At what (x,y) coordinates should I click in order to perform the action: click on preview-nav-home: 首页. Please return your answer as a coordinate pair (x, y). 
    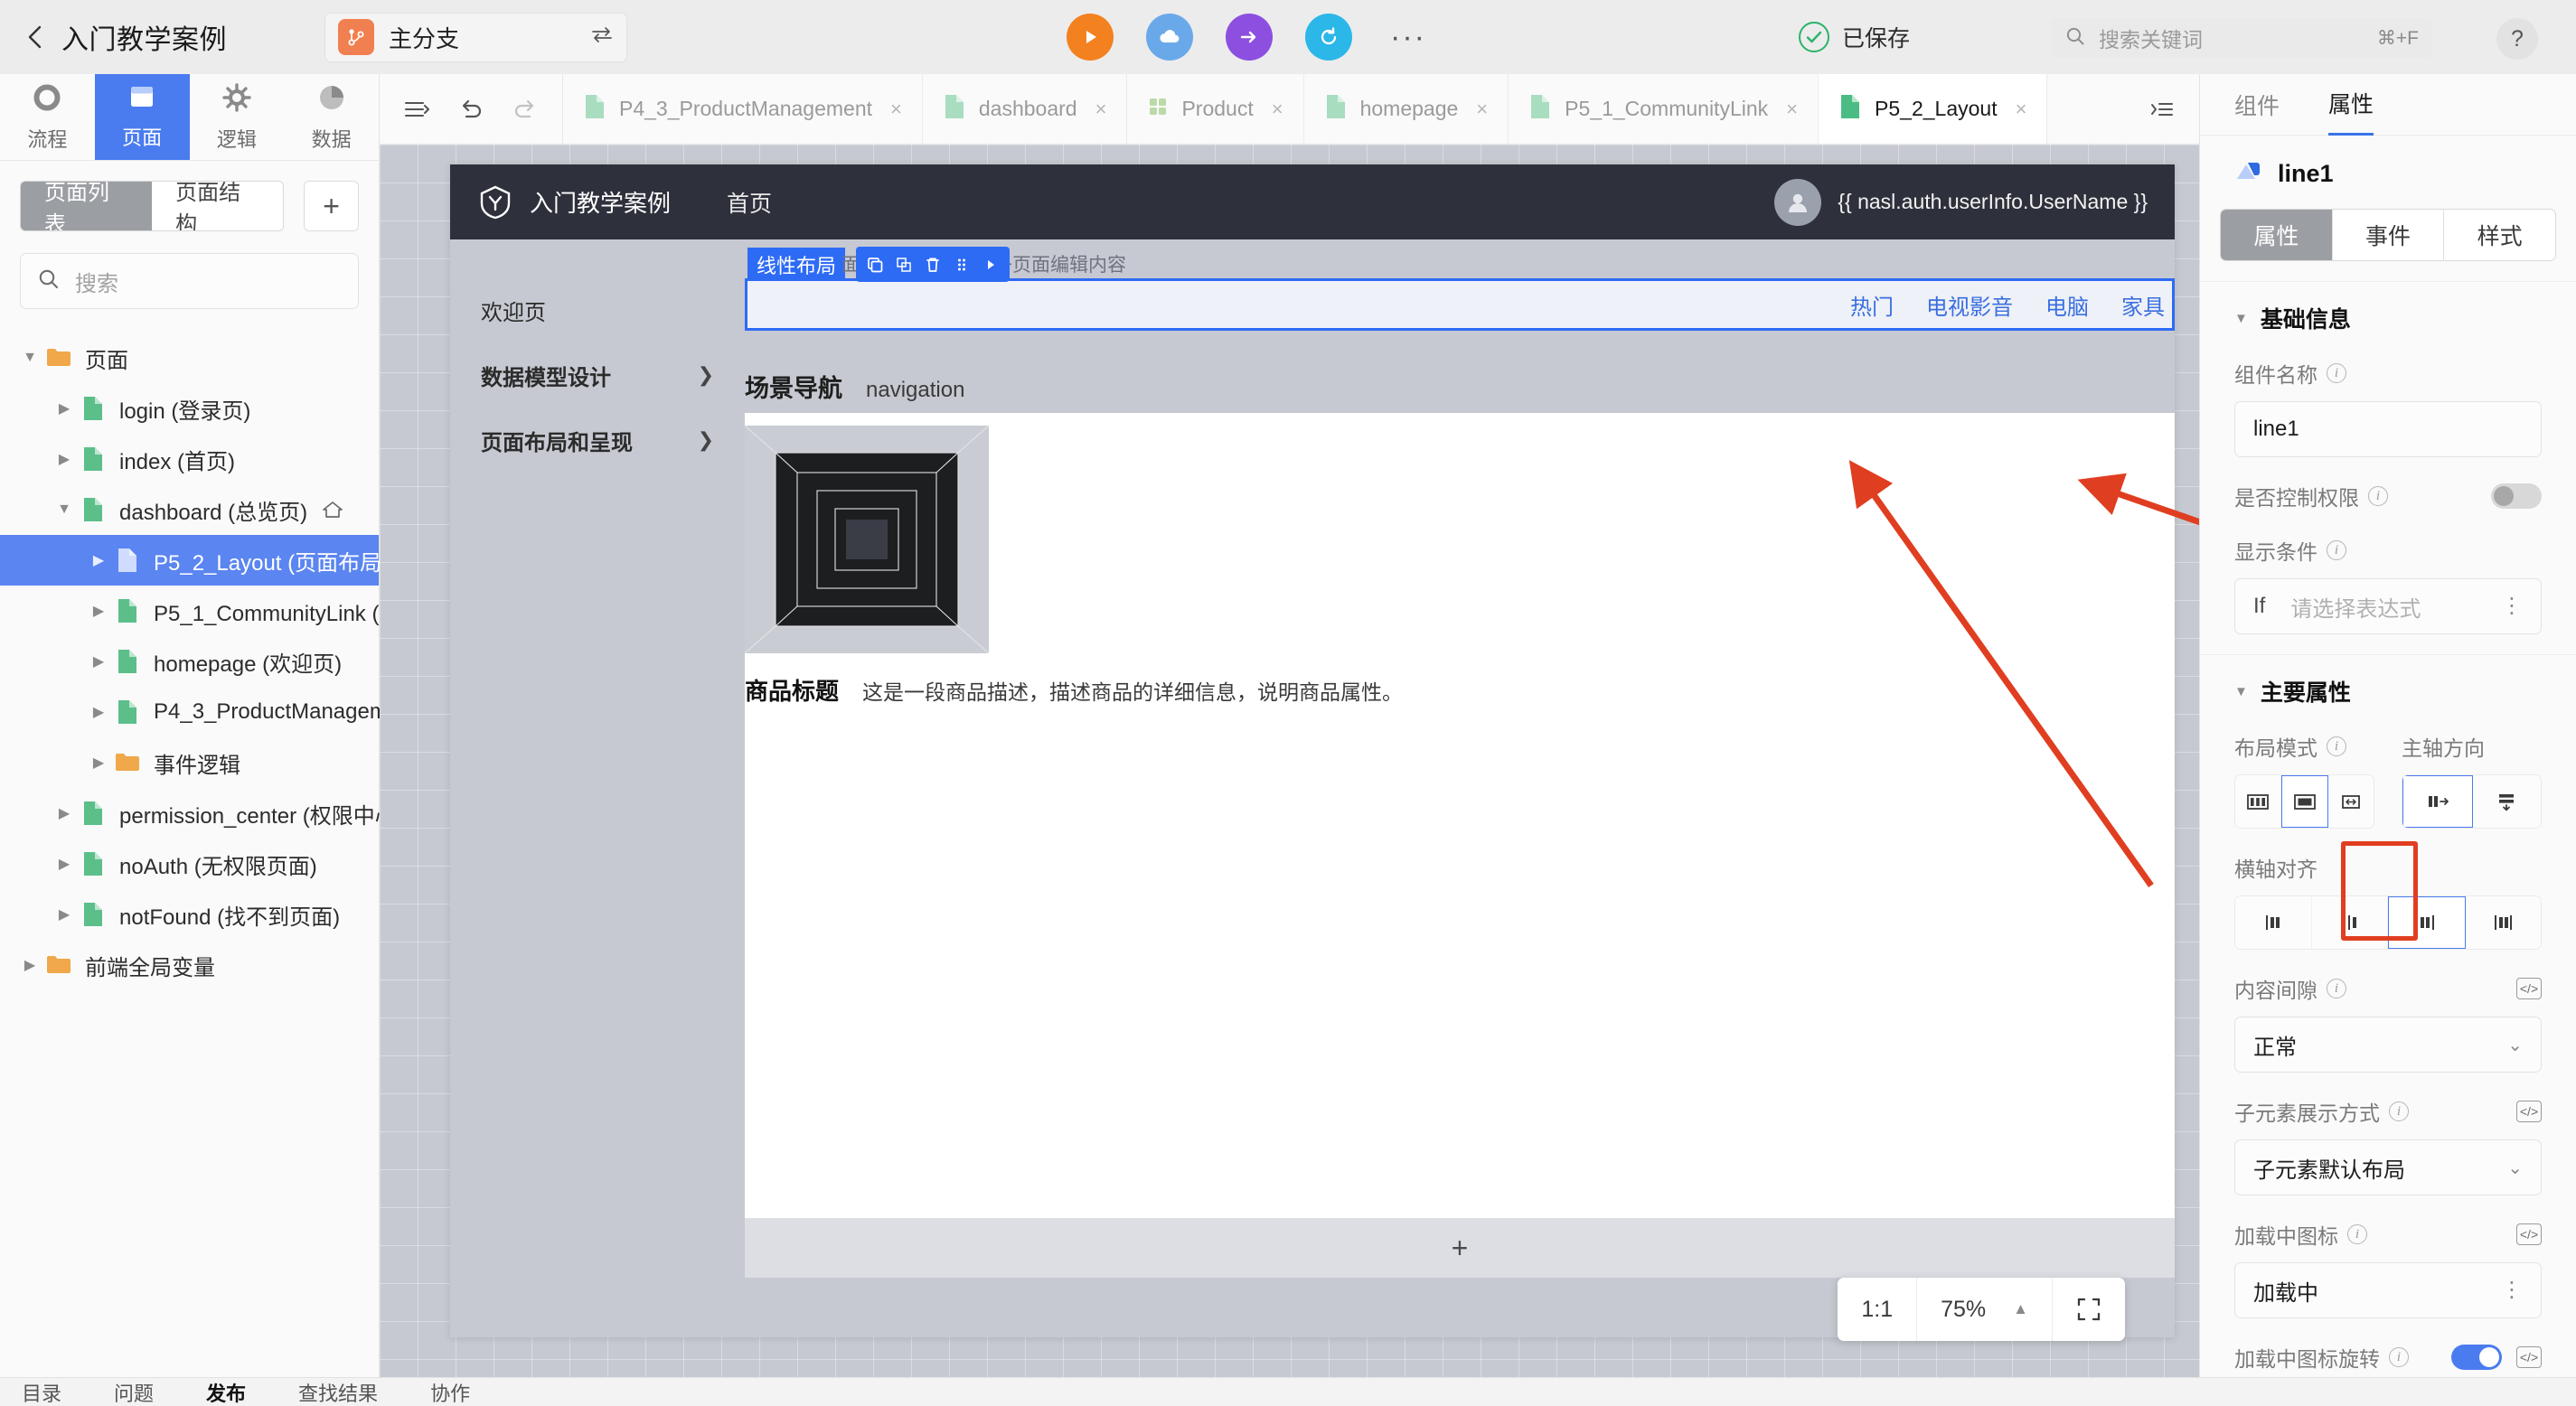
    Looking at the image, I should click on (749, 203).